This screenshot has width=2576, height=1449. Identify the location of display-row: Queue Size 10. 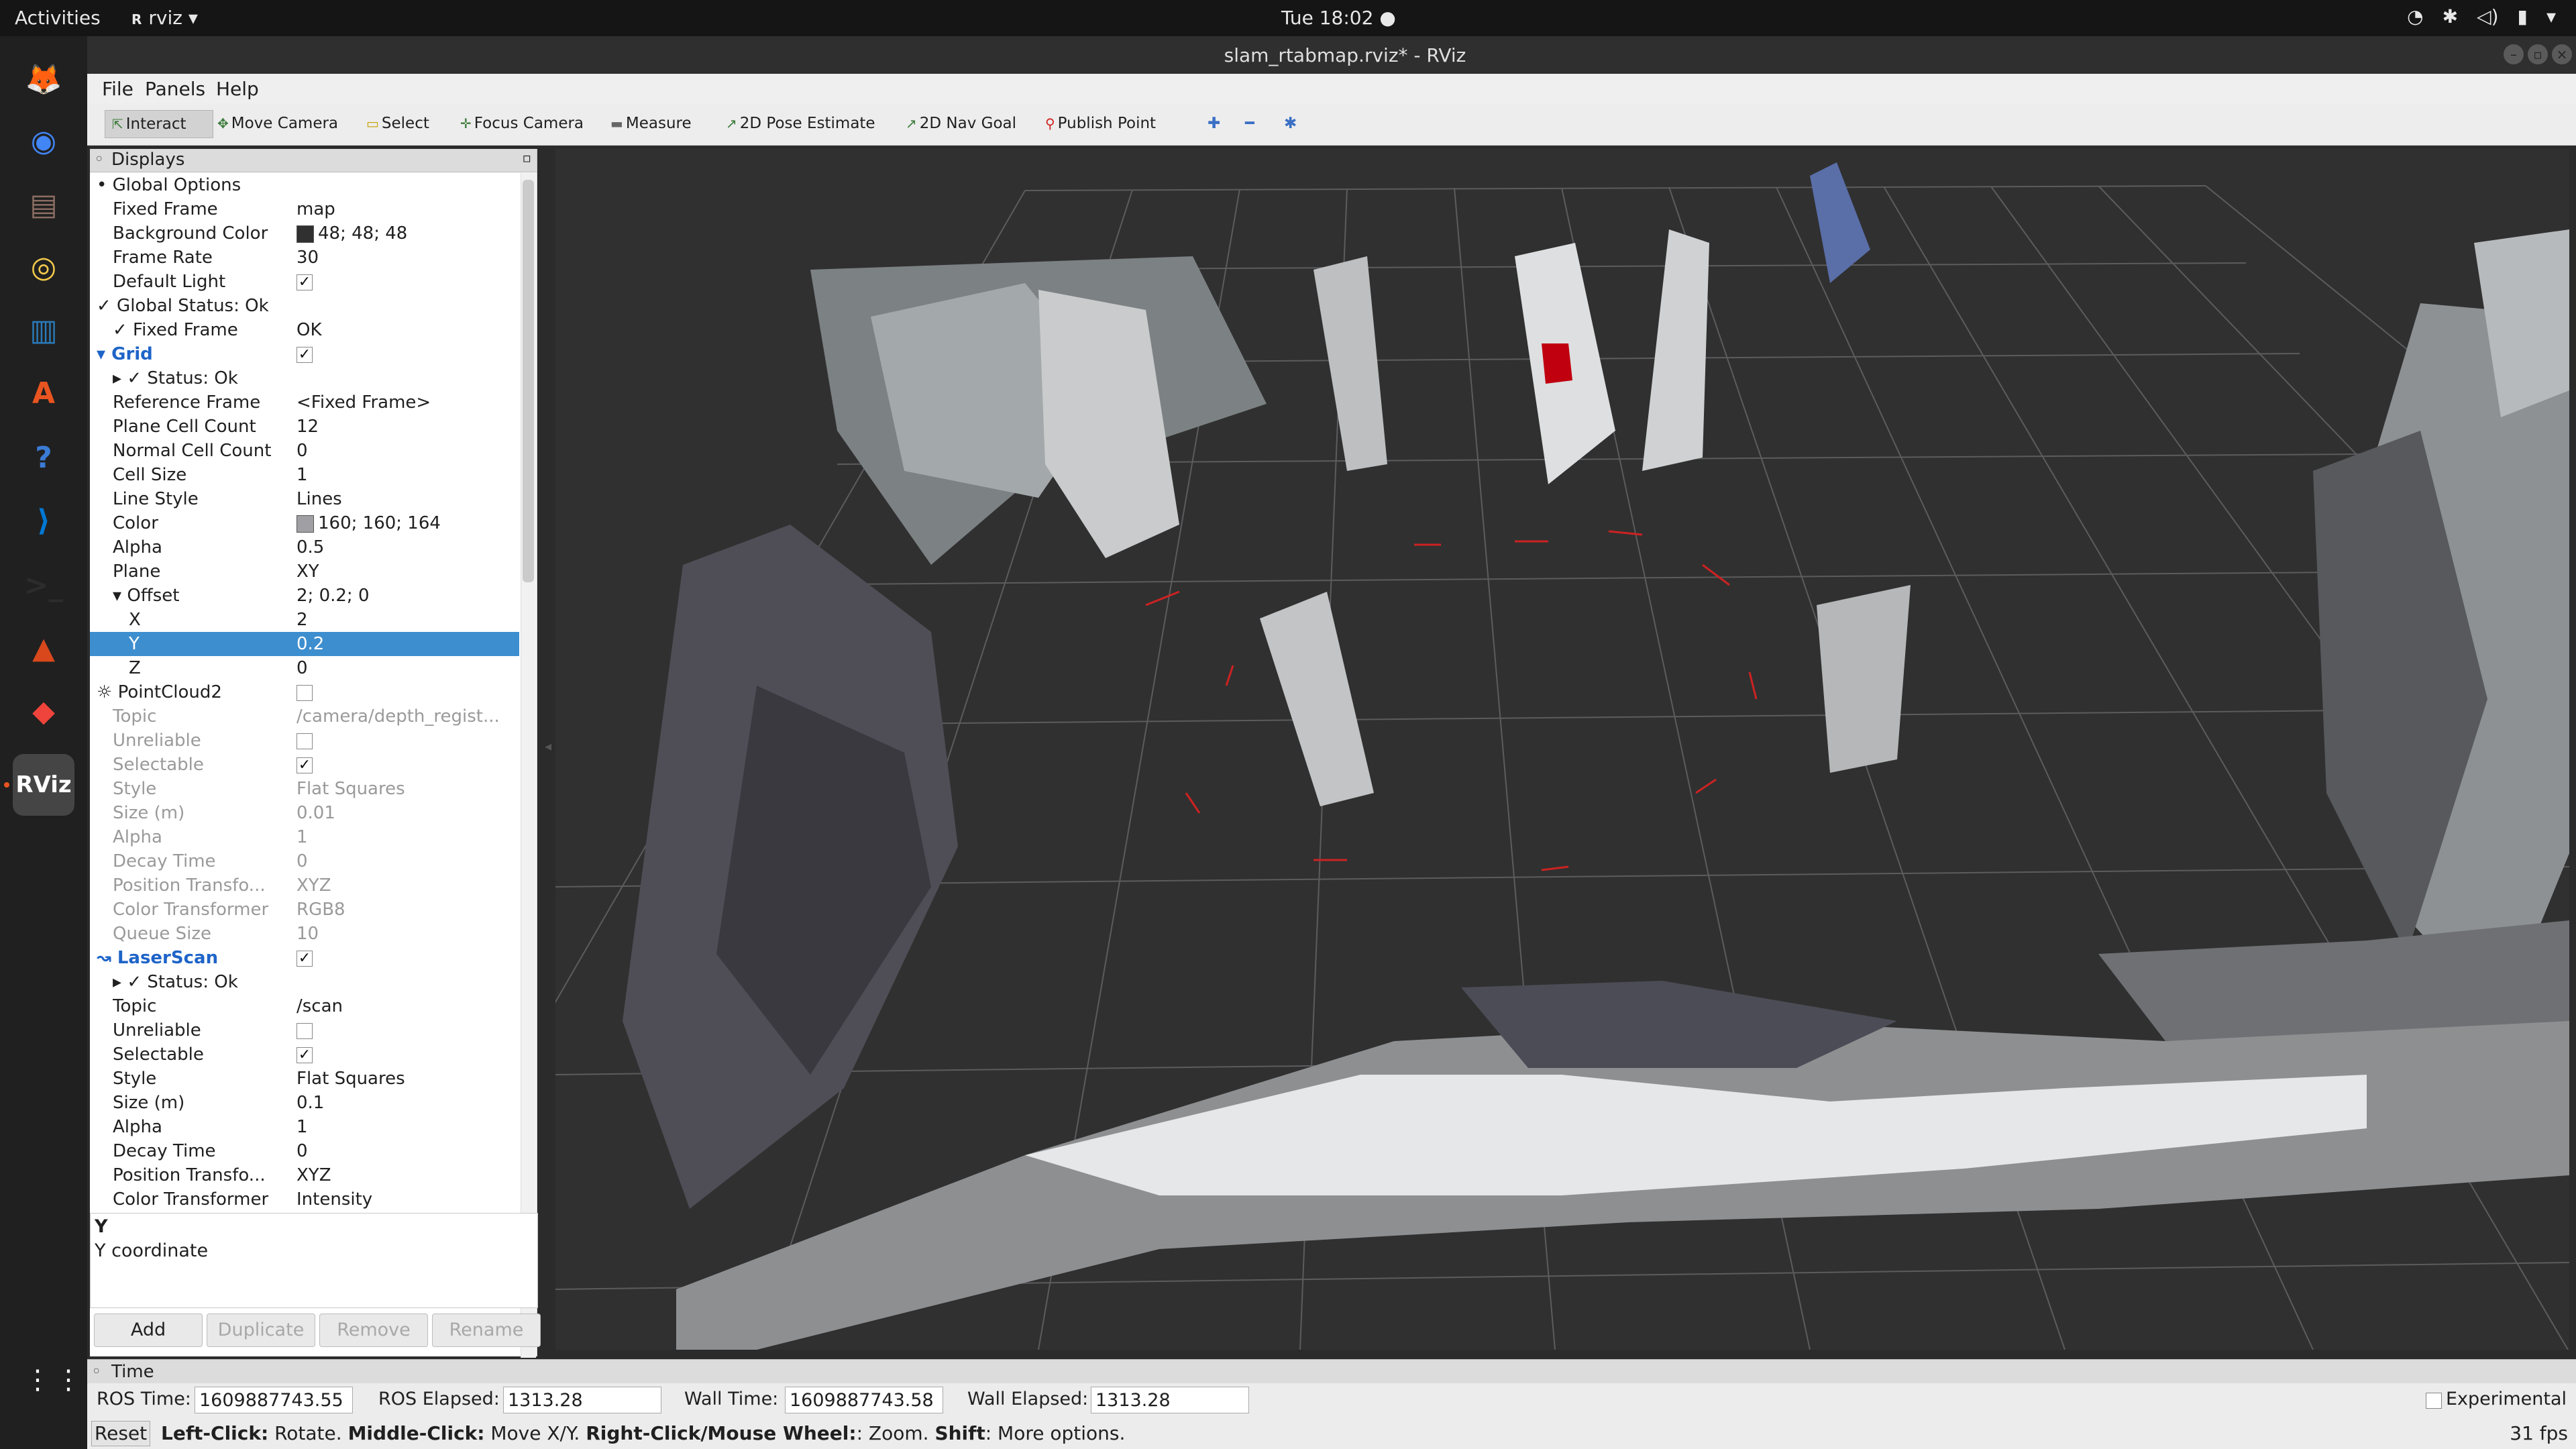
(304, 934).